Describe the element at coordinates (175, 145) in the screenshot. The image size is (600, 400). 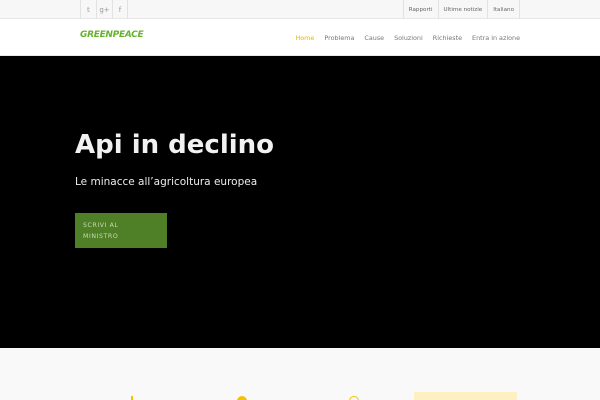
I see `hero-title: Api in declino` at that location.